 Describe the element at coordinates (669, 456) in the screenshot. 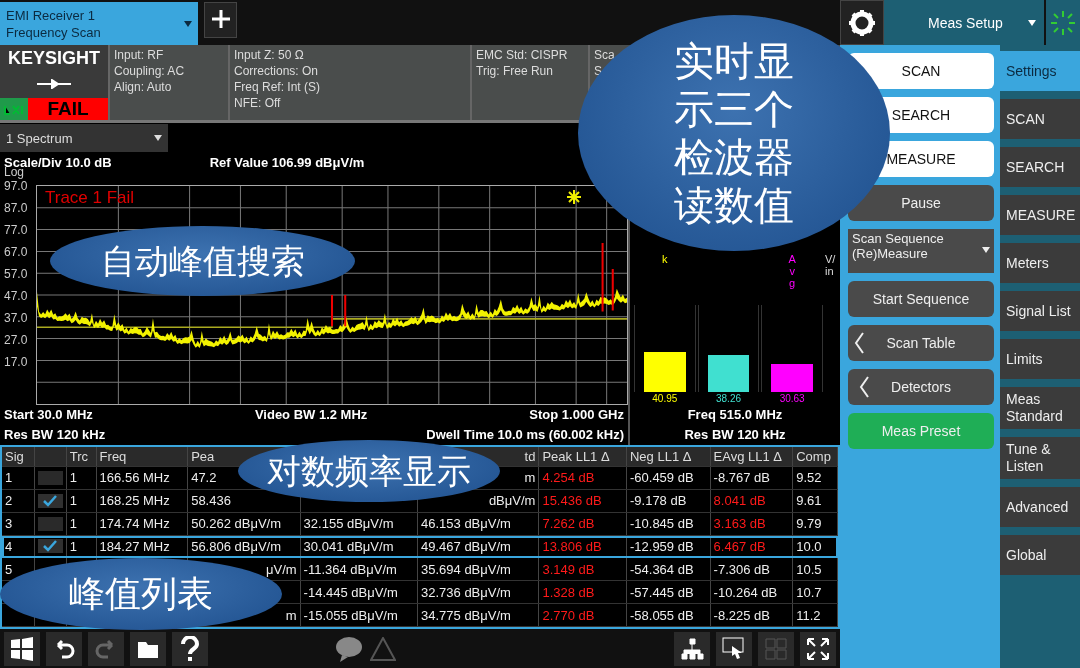

I see `column-header: Neg LL1 Δ` at that location.